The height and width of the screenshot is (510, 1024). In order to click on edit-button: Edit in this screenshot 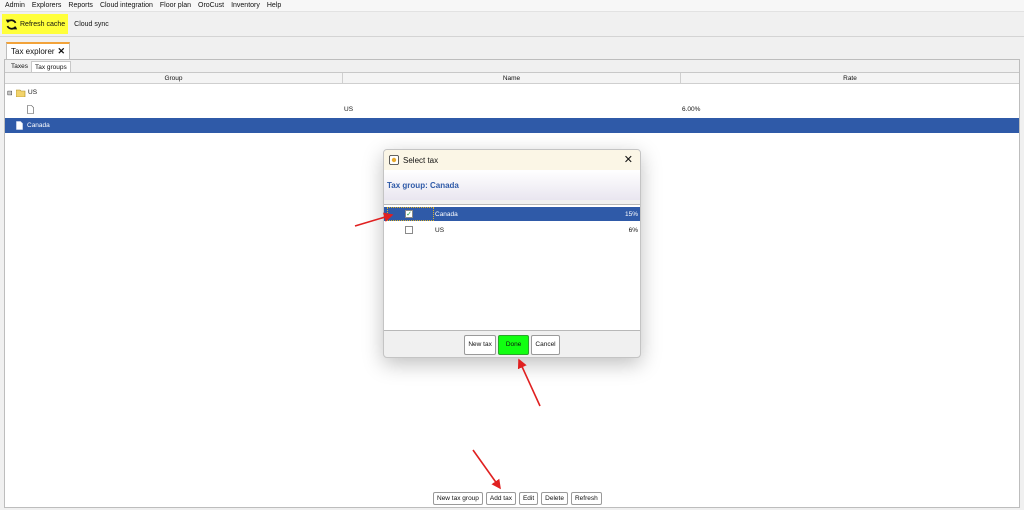, I will do `click(528, 498)`.